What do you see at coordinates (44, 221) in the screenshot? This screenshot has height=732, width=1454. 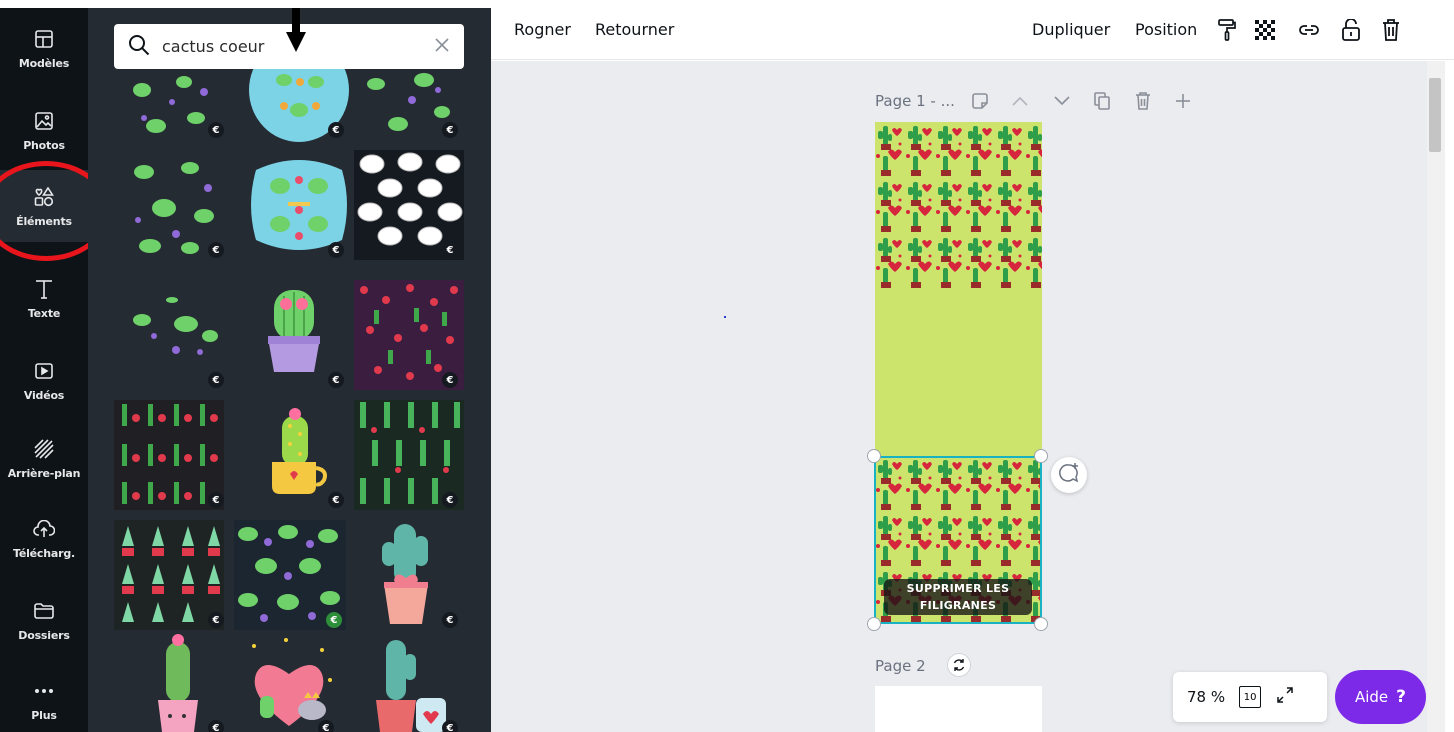 I see `nav-label: Éléments` at bounding box center [44, 221].